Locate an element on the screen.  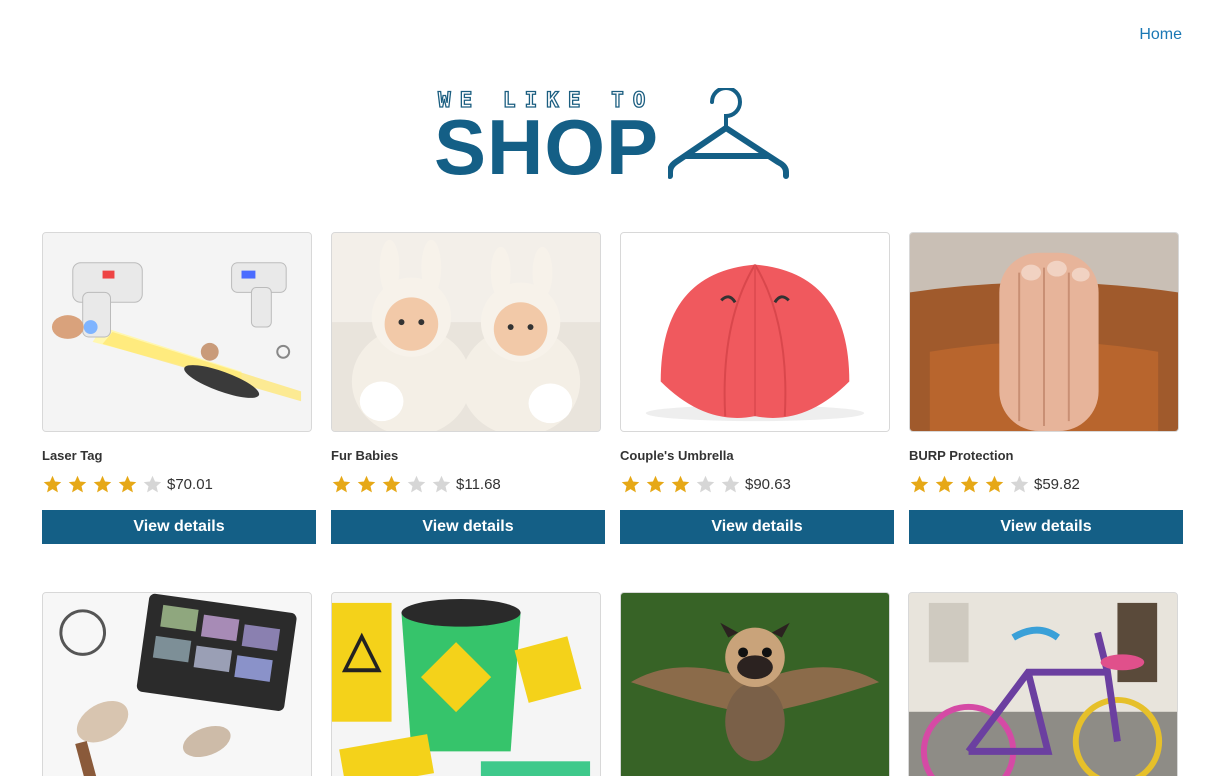
product-name: Fur Babies is located at coordinates (468, 456).